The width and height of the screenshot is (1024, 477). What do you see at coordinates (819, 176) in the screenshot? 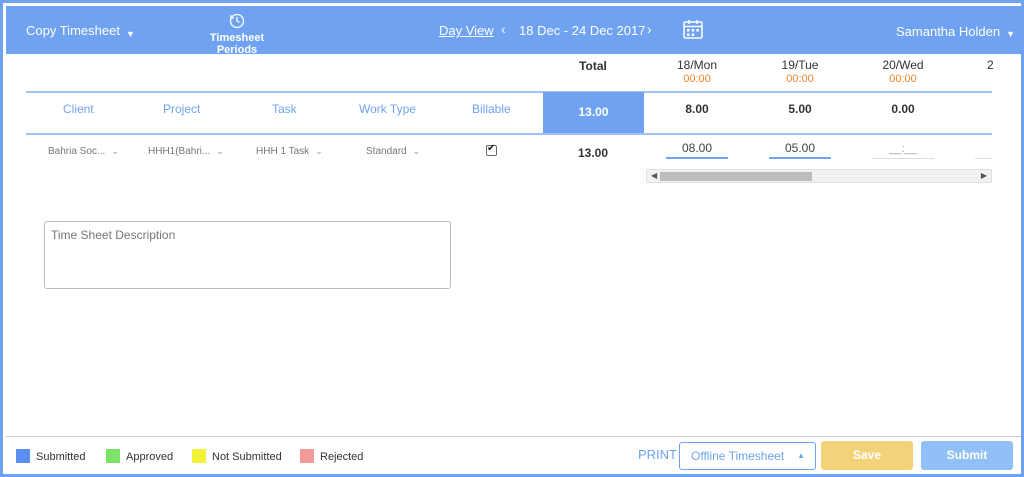
I see `horizontal-scrollbar: ◀ ▶` at bounding box center [819, 176].